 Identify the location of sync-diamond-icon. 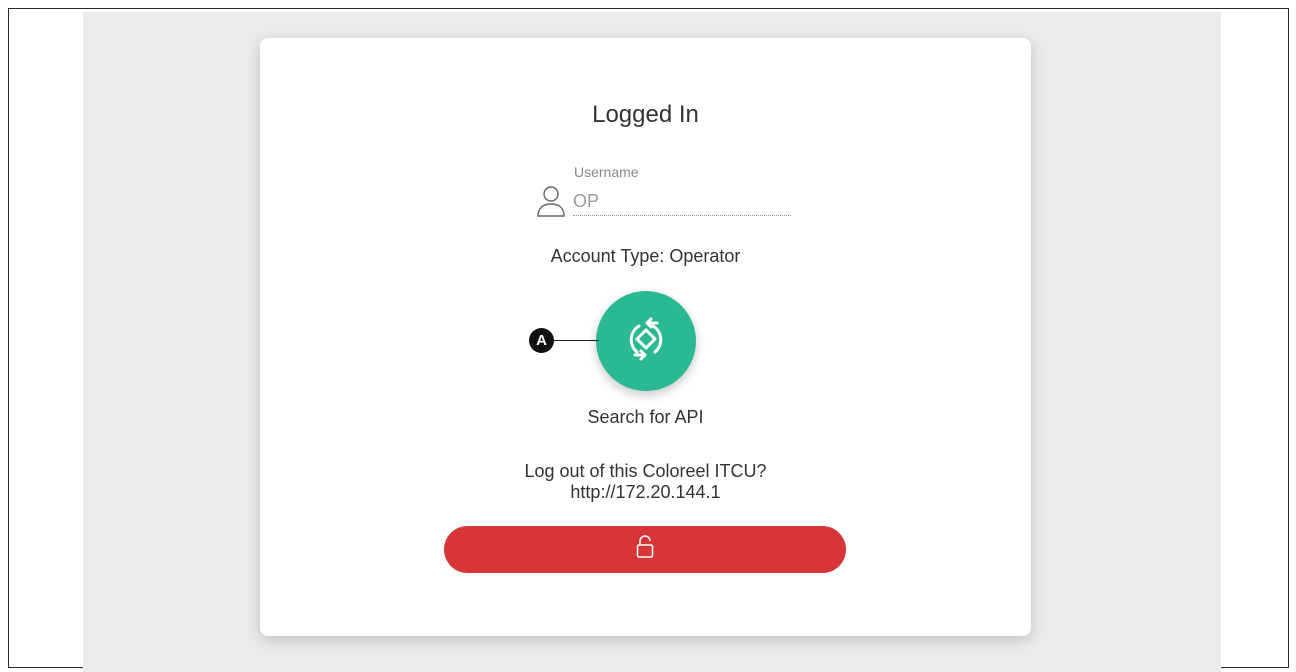
(646, 341).